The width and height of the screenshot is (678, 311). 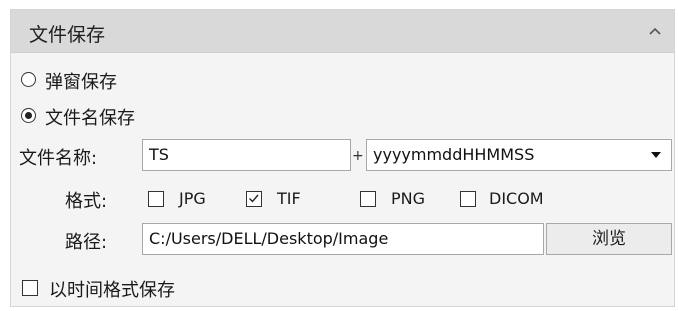 What do you see at coordinates (609, 239) in the screenshot?
I see `browse-button: 浏览` at bounding box center [609, 239].